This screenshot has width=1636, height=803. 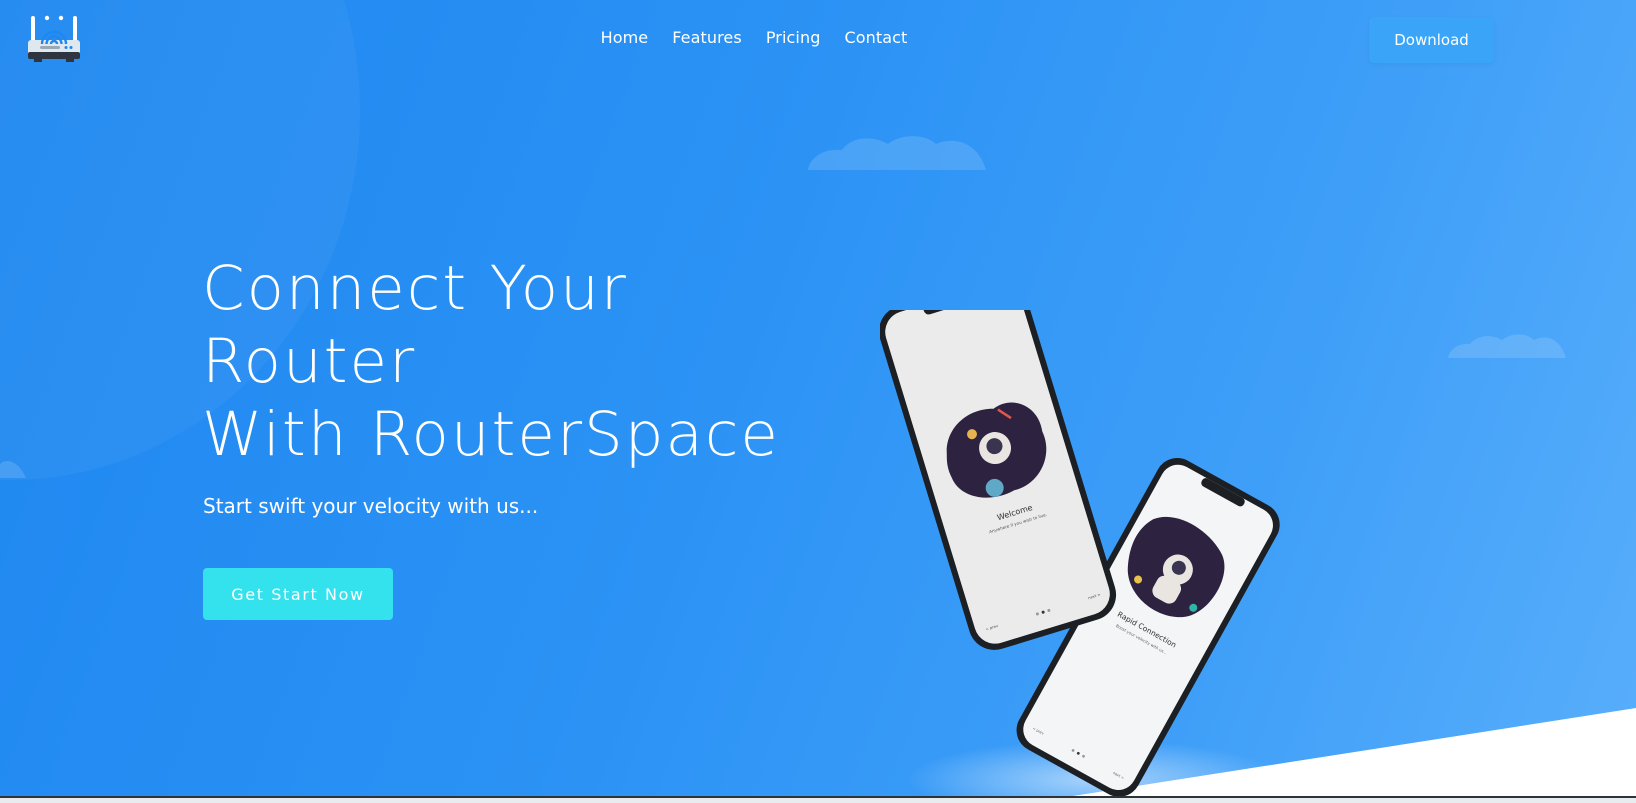 I want to click on hero-title-line-3: With RouterSpace, so click(x=491, y=434).